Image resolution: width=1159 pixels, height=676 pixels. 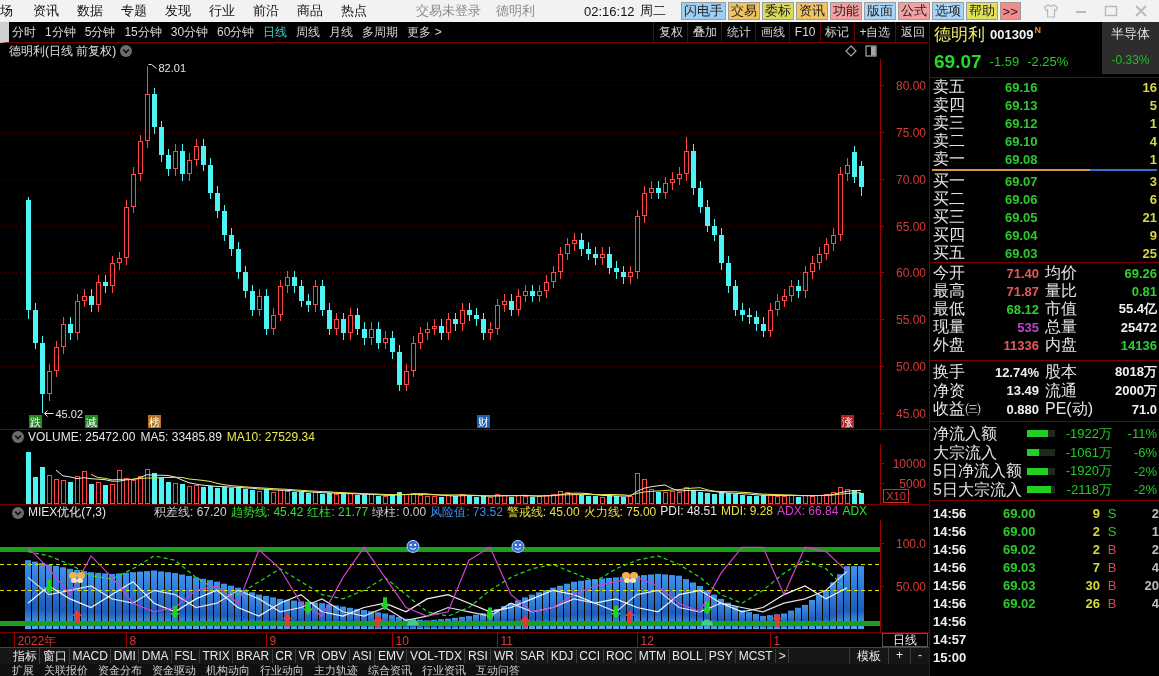 I want to click on indicator-tab: KDJ, so click(x=562, y=656).